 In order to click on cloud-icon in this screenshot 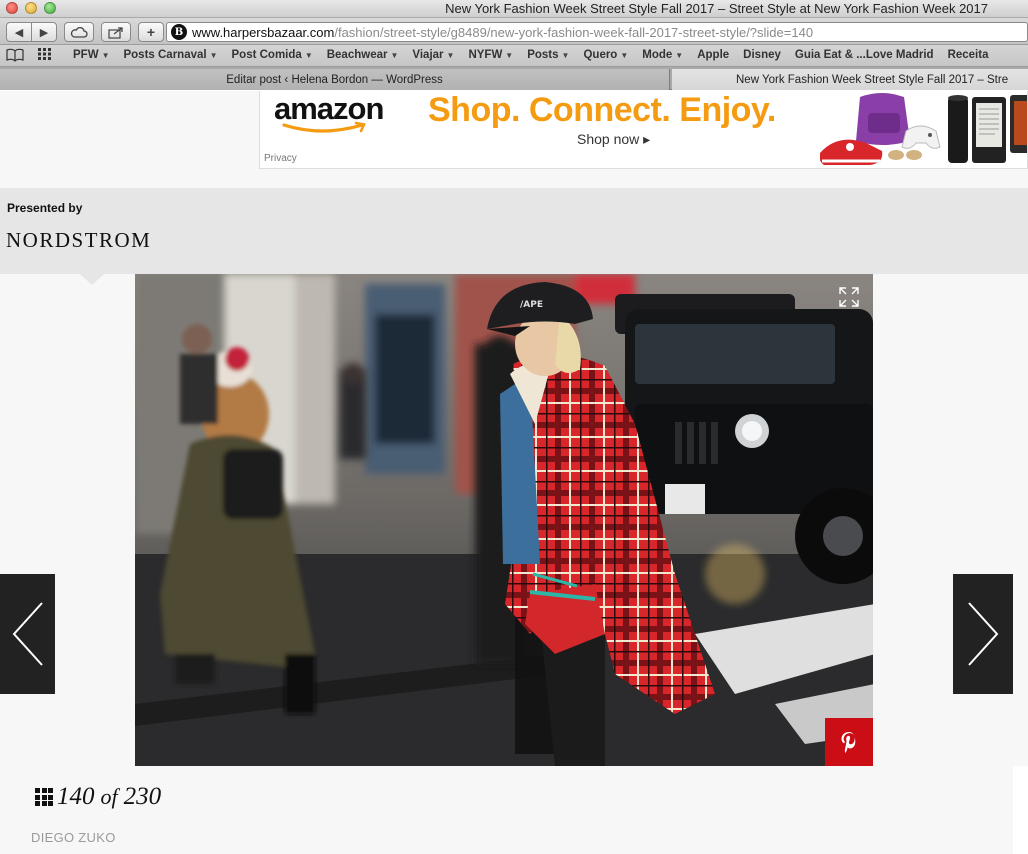, I will do `click(79, 32)`.